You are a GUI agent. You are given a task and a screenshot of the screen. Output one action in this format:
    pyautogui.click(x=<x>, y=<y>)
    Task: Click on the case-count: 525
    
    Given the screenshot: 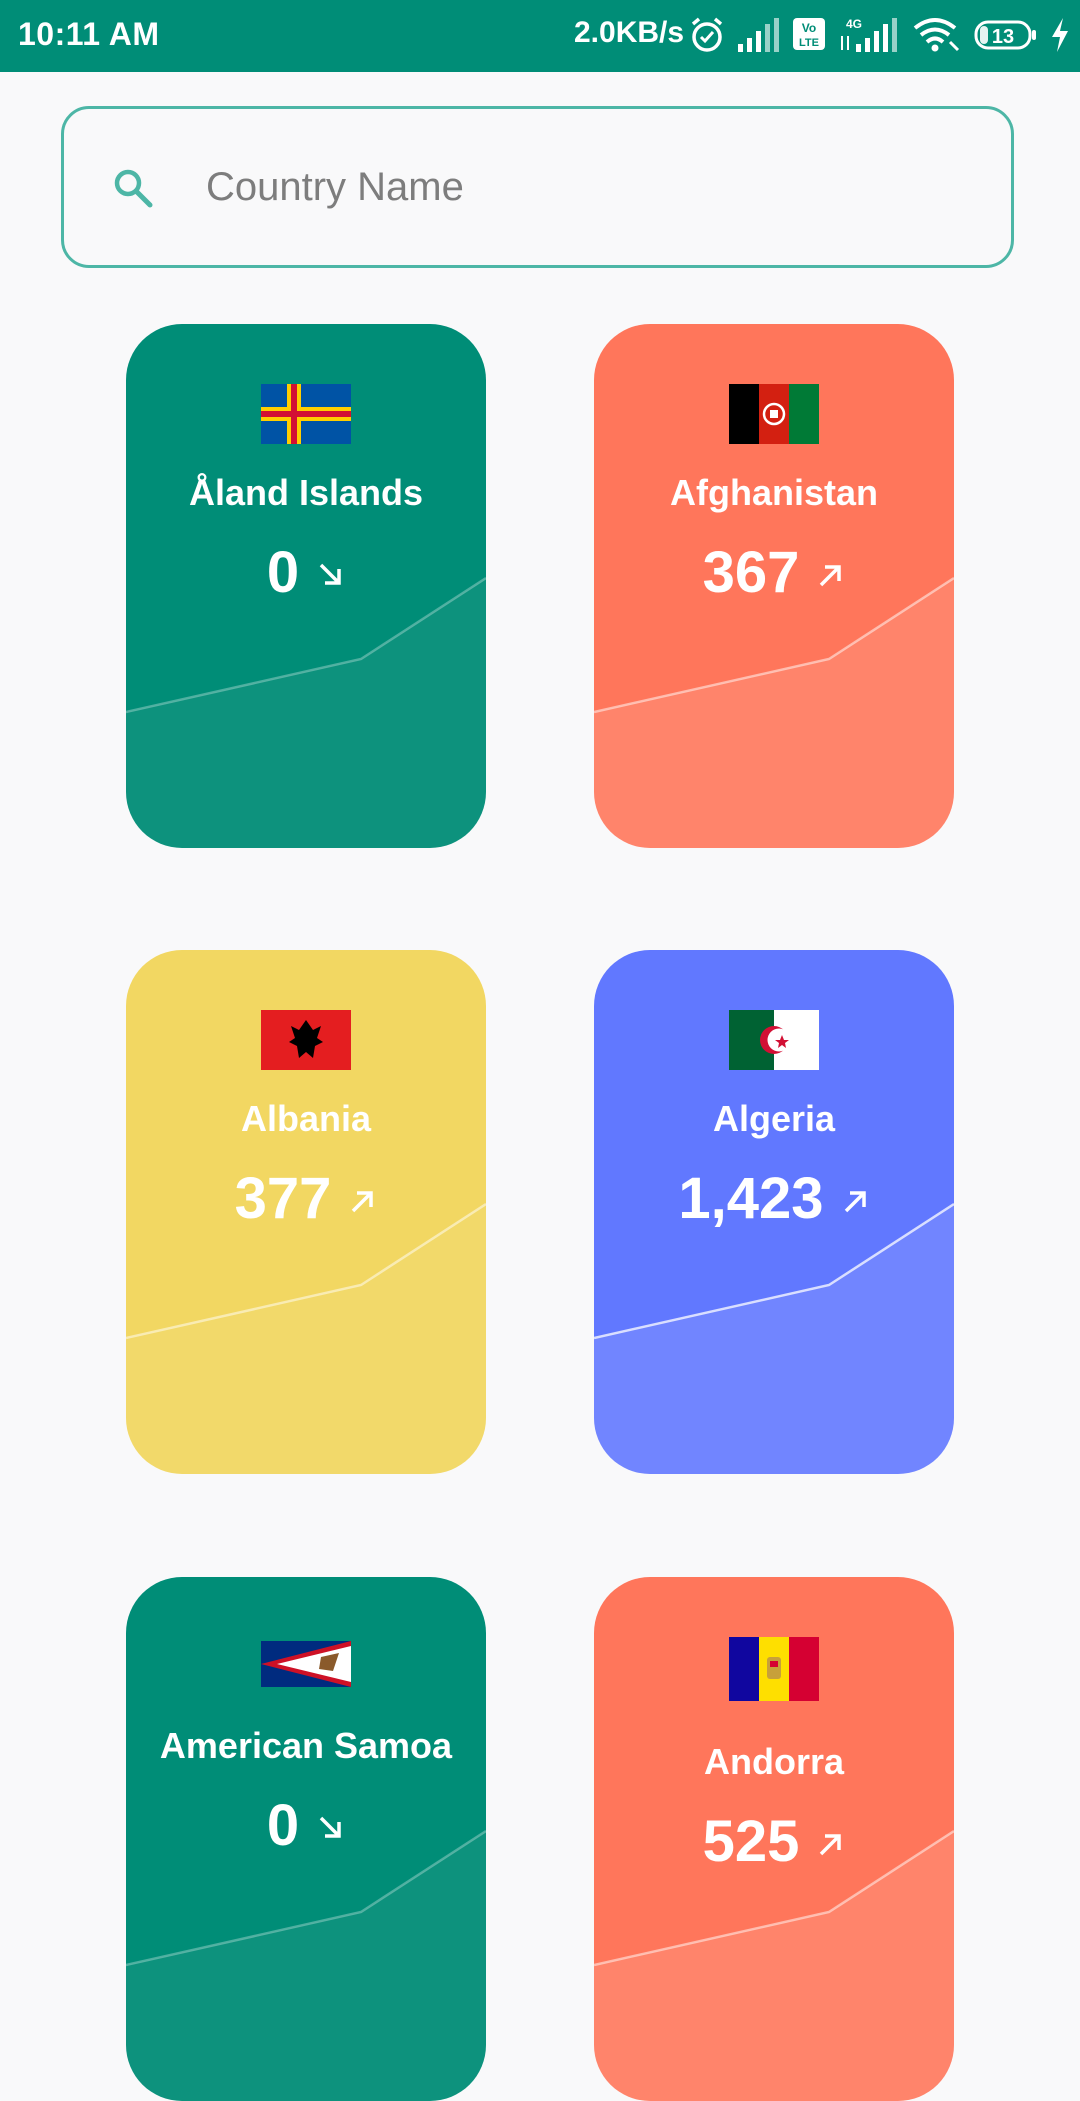 What is the action you would take?
    pyautogui.click(x=751, y=1841)
    